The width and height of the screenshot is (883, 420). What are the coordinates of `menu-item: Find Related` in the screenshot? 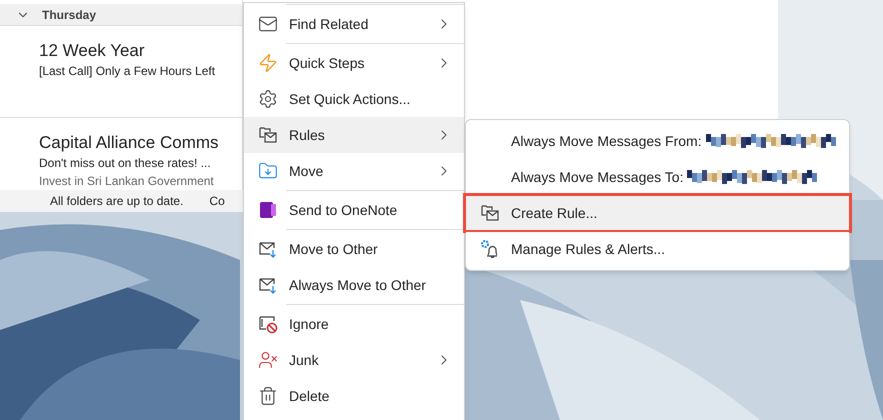 It's located at (354, 22).